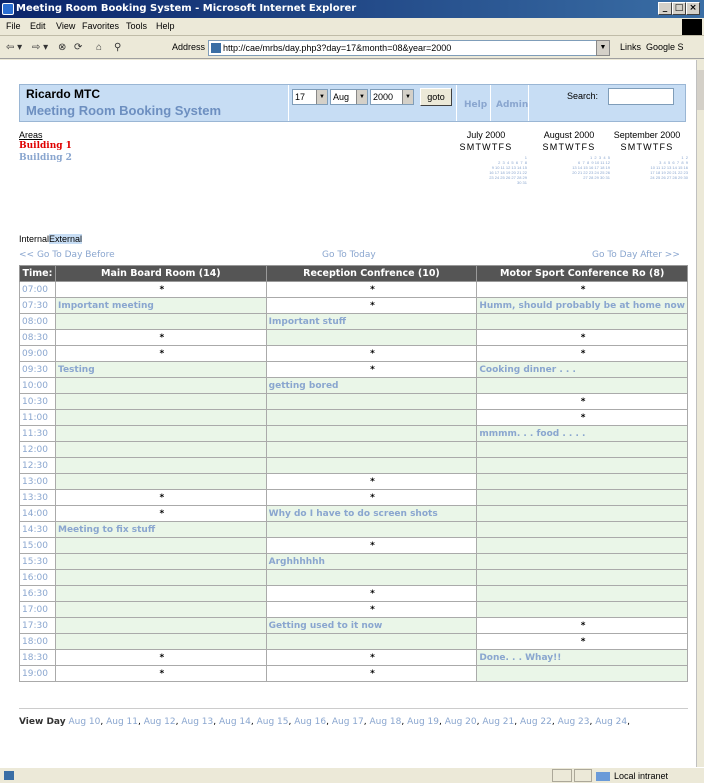 This screenshot has width=704, height=783. What do you see at coordinates (371, 321) in the screenshot?
I see `booking-entry: Important stuff` at bounding box center [371, 321].